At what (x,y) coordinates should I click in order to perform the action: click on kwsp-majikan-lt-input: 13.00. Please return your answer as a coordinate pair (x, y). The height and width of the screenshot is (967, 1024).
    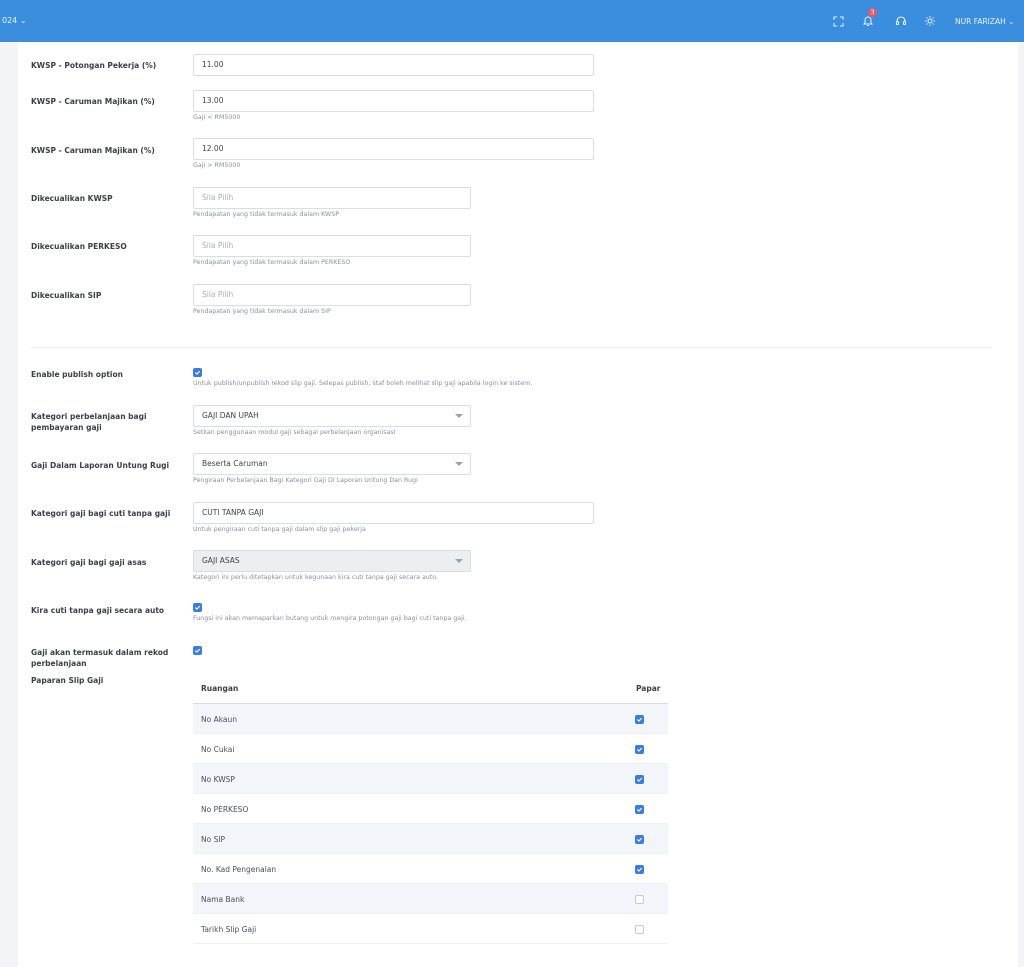
    Looking at the image, I should click on (393, 101).